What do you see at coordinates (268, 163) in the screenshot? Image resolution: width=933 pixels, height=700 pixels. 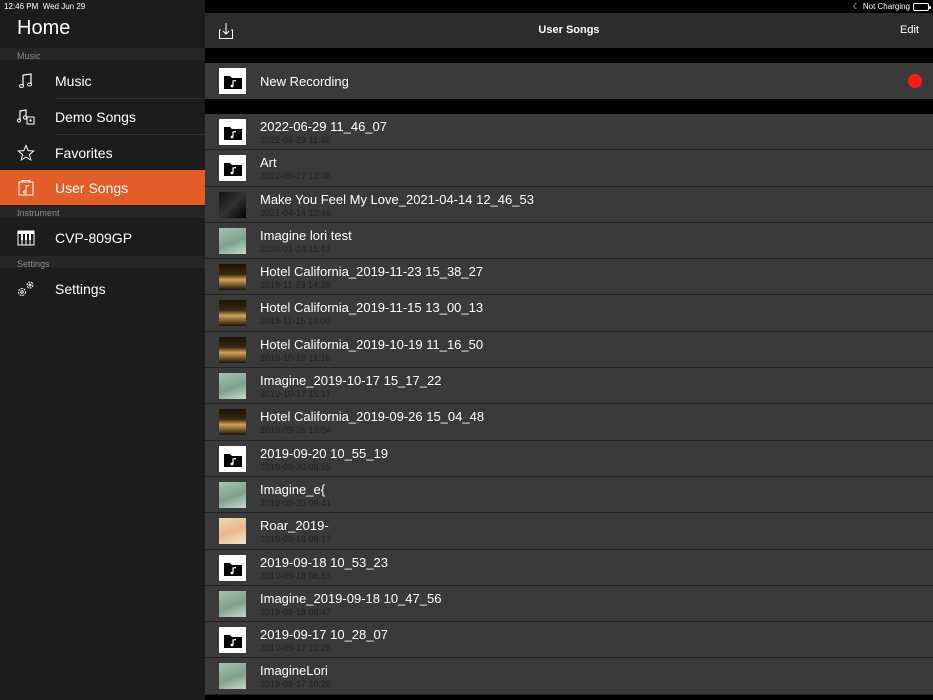 I see `song-name: Art` at bounding box center [268, 163].